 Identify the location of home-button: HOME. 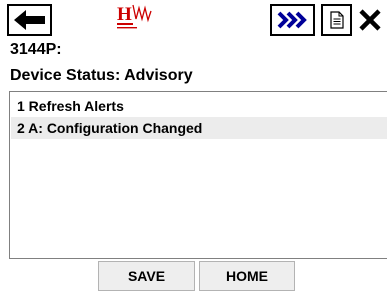
(247, 276).